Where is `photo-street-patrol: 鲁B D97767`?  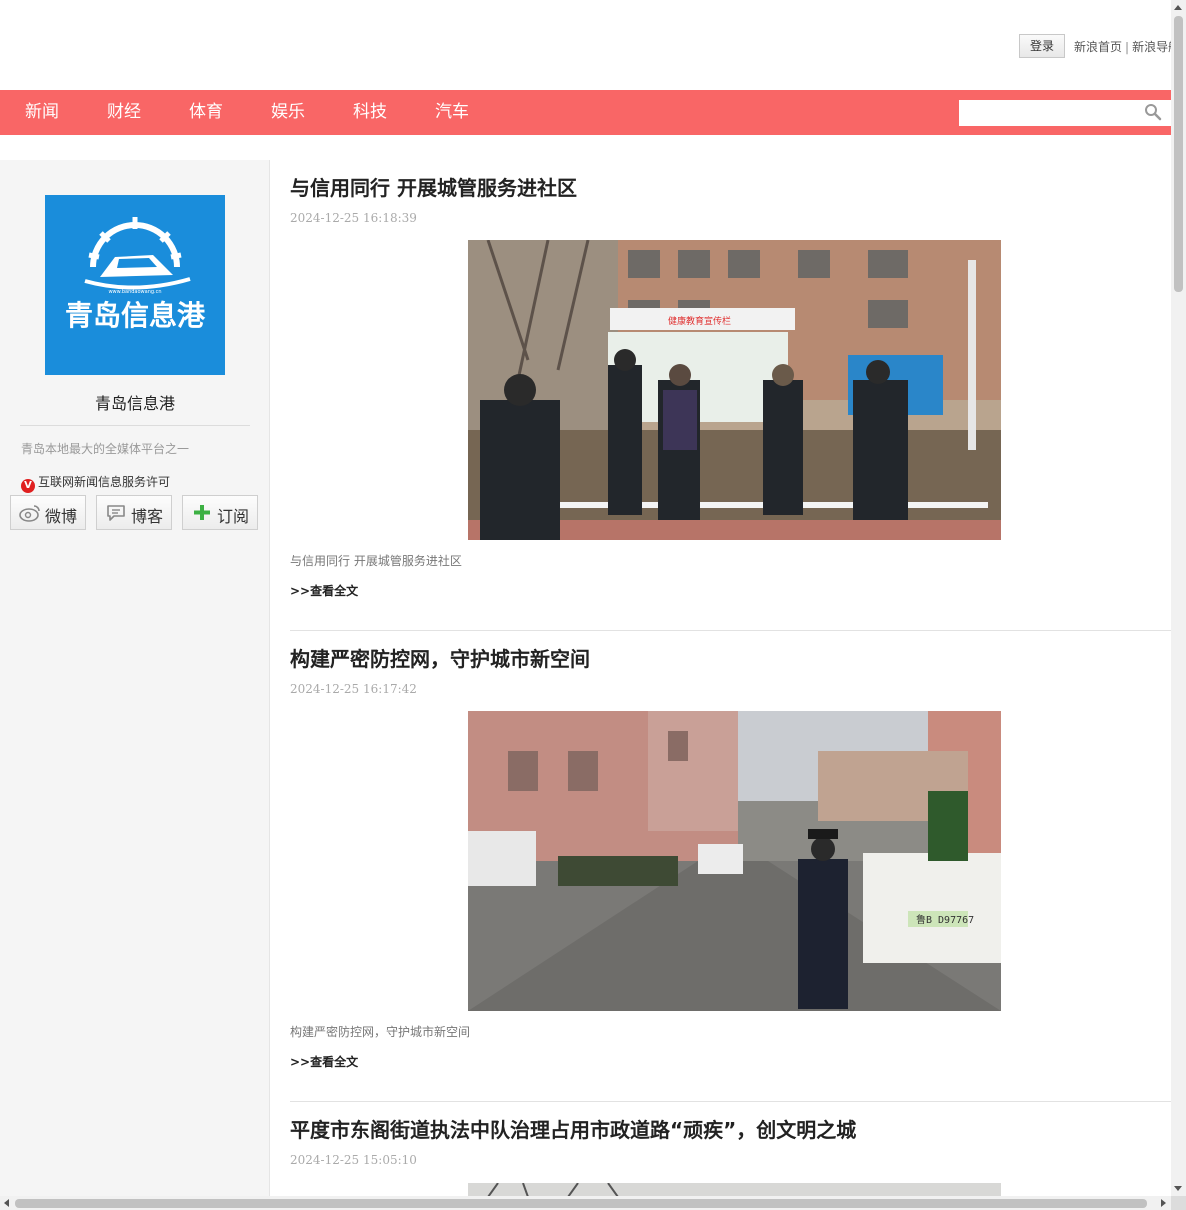
photo-street-patrol: 鲁B D97767 is located at coordinates (734, 861).